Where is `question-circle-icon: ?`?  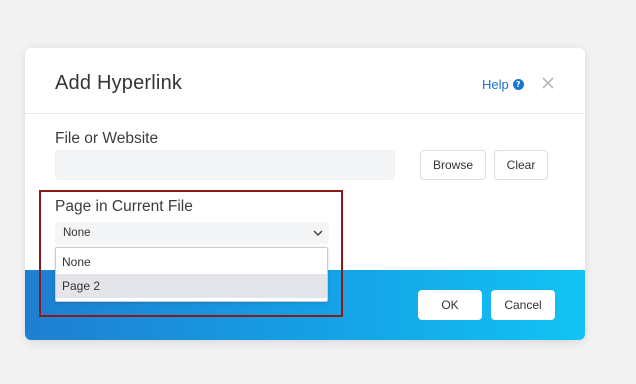
question-circle-icon: ? is located at coordinates (518, 84).